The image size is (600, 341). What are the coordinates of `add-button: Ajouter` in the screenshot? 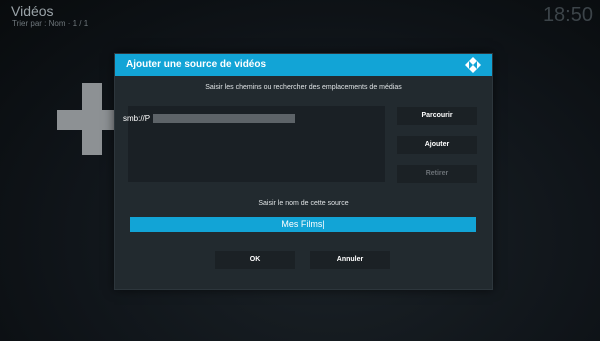 It's located at (437, 145).